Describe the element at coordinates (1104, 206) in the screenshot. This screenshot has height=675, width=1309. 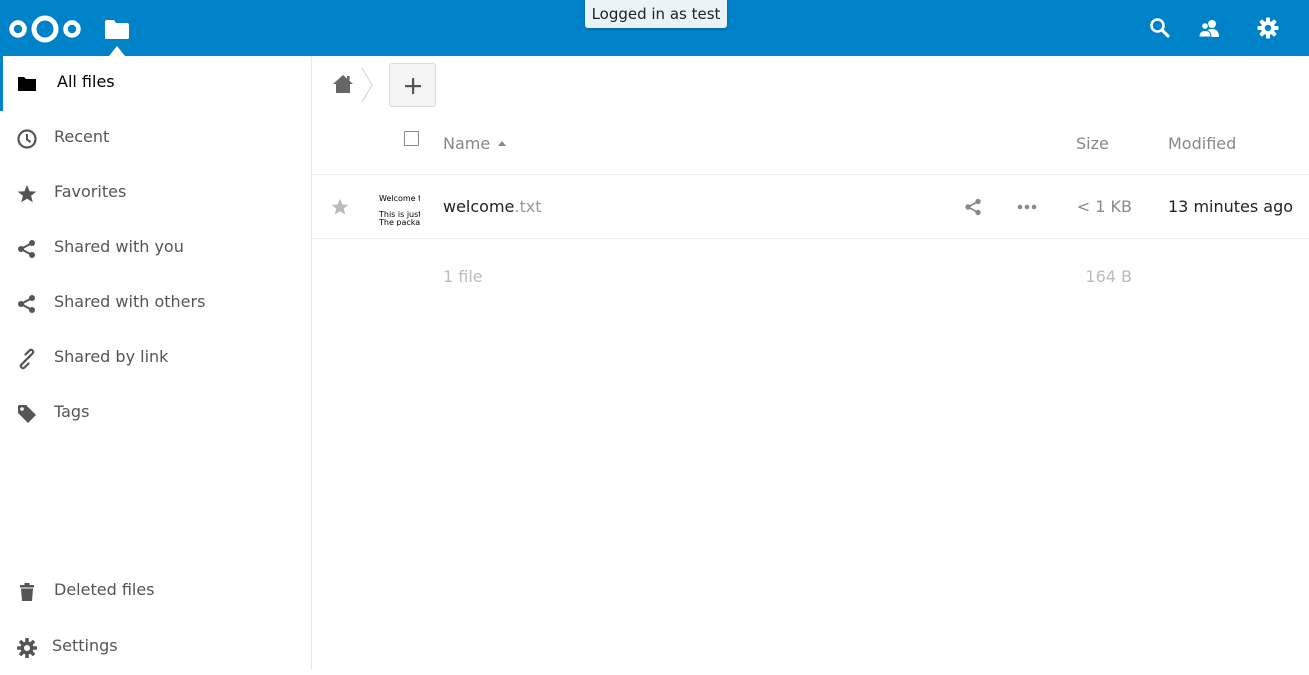
I see `file-size: < 1 KB` at that location.